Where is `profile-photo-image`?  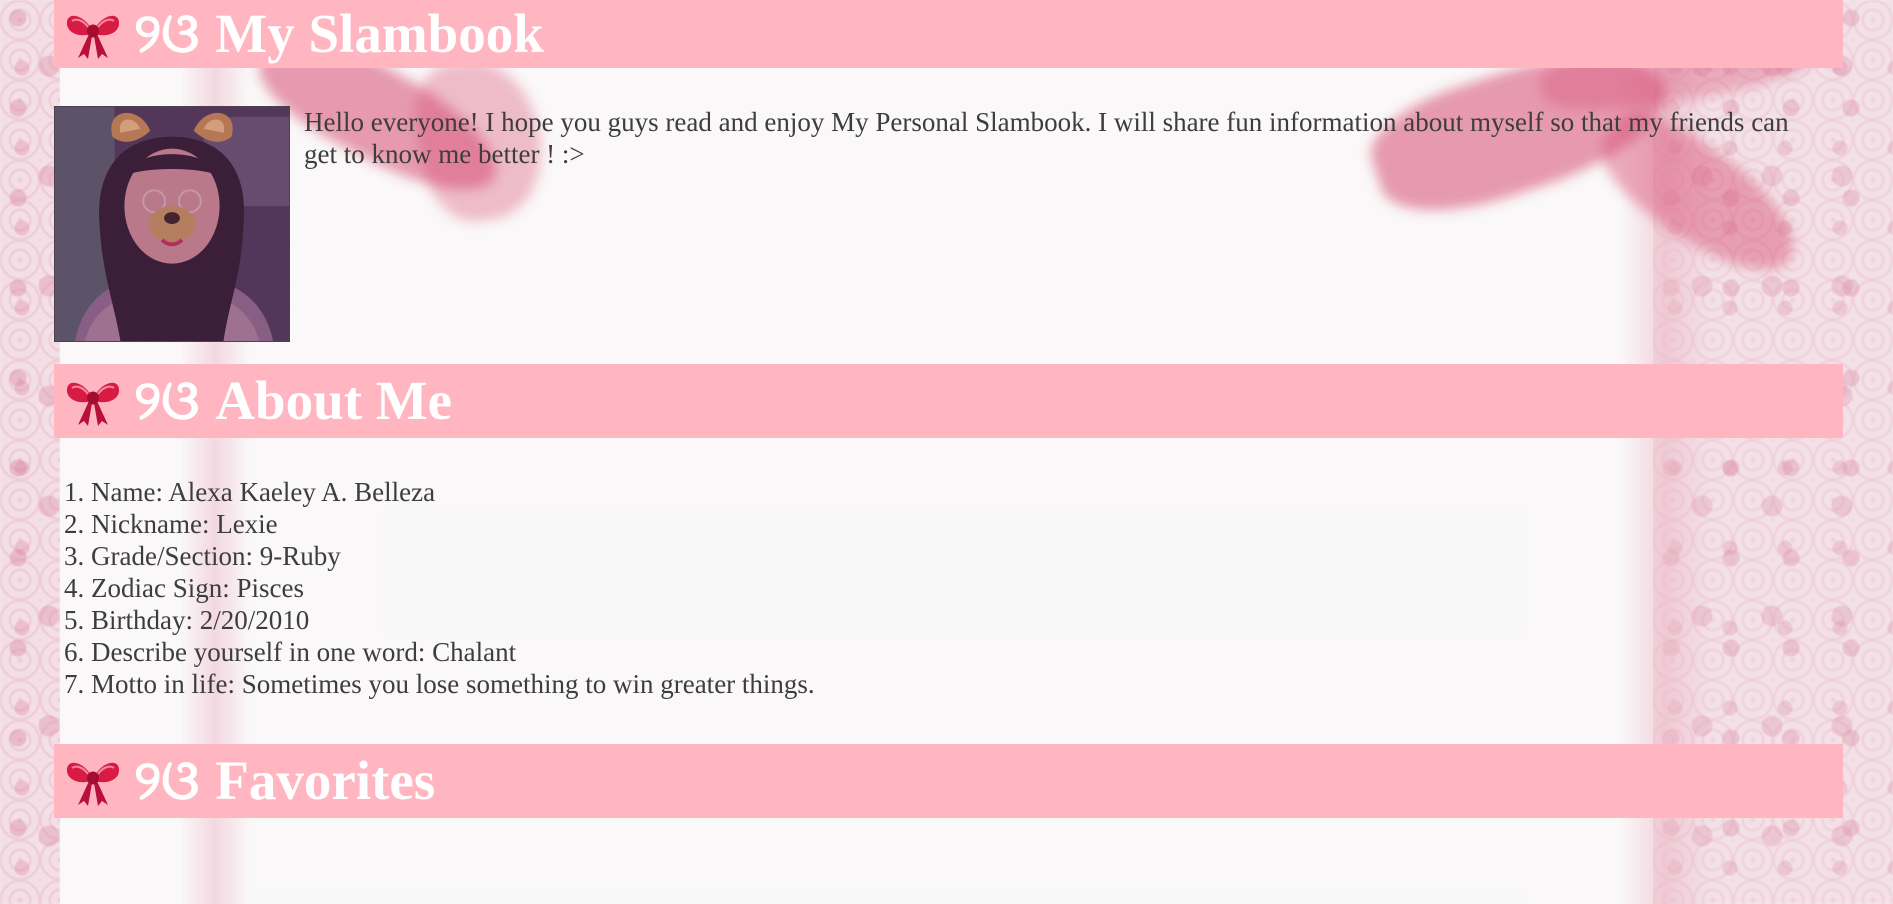 profile-photo-image is located at coordinates (172, 224).